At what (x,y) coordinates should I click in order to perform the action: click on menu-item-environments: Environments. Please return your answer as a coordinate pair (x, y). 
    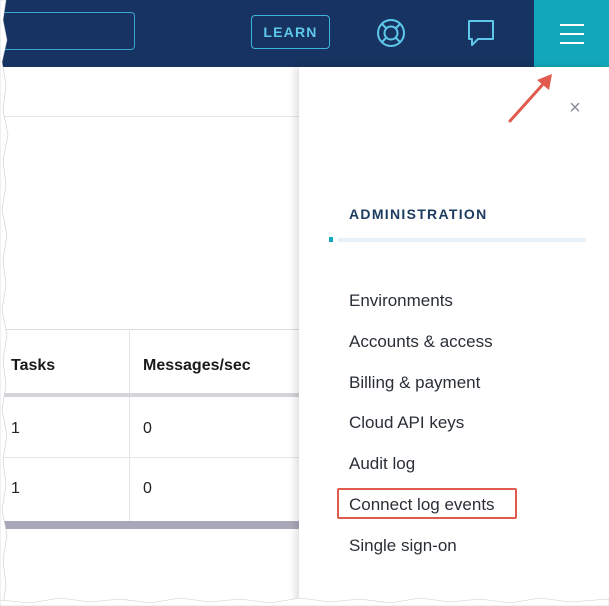
    Looking at the image, I should click on (401, 301).